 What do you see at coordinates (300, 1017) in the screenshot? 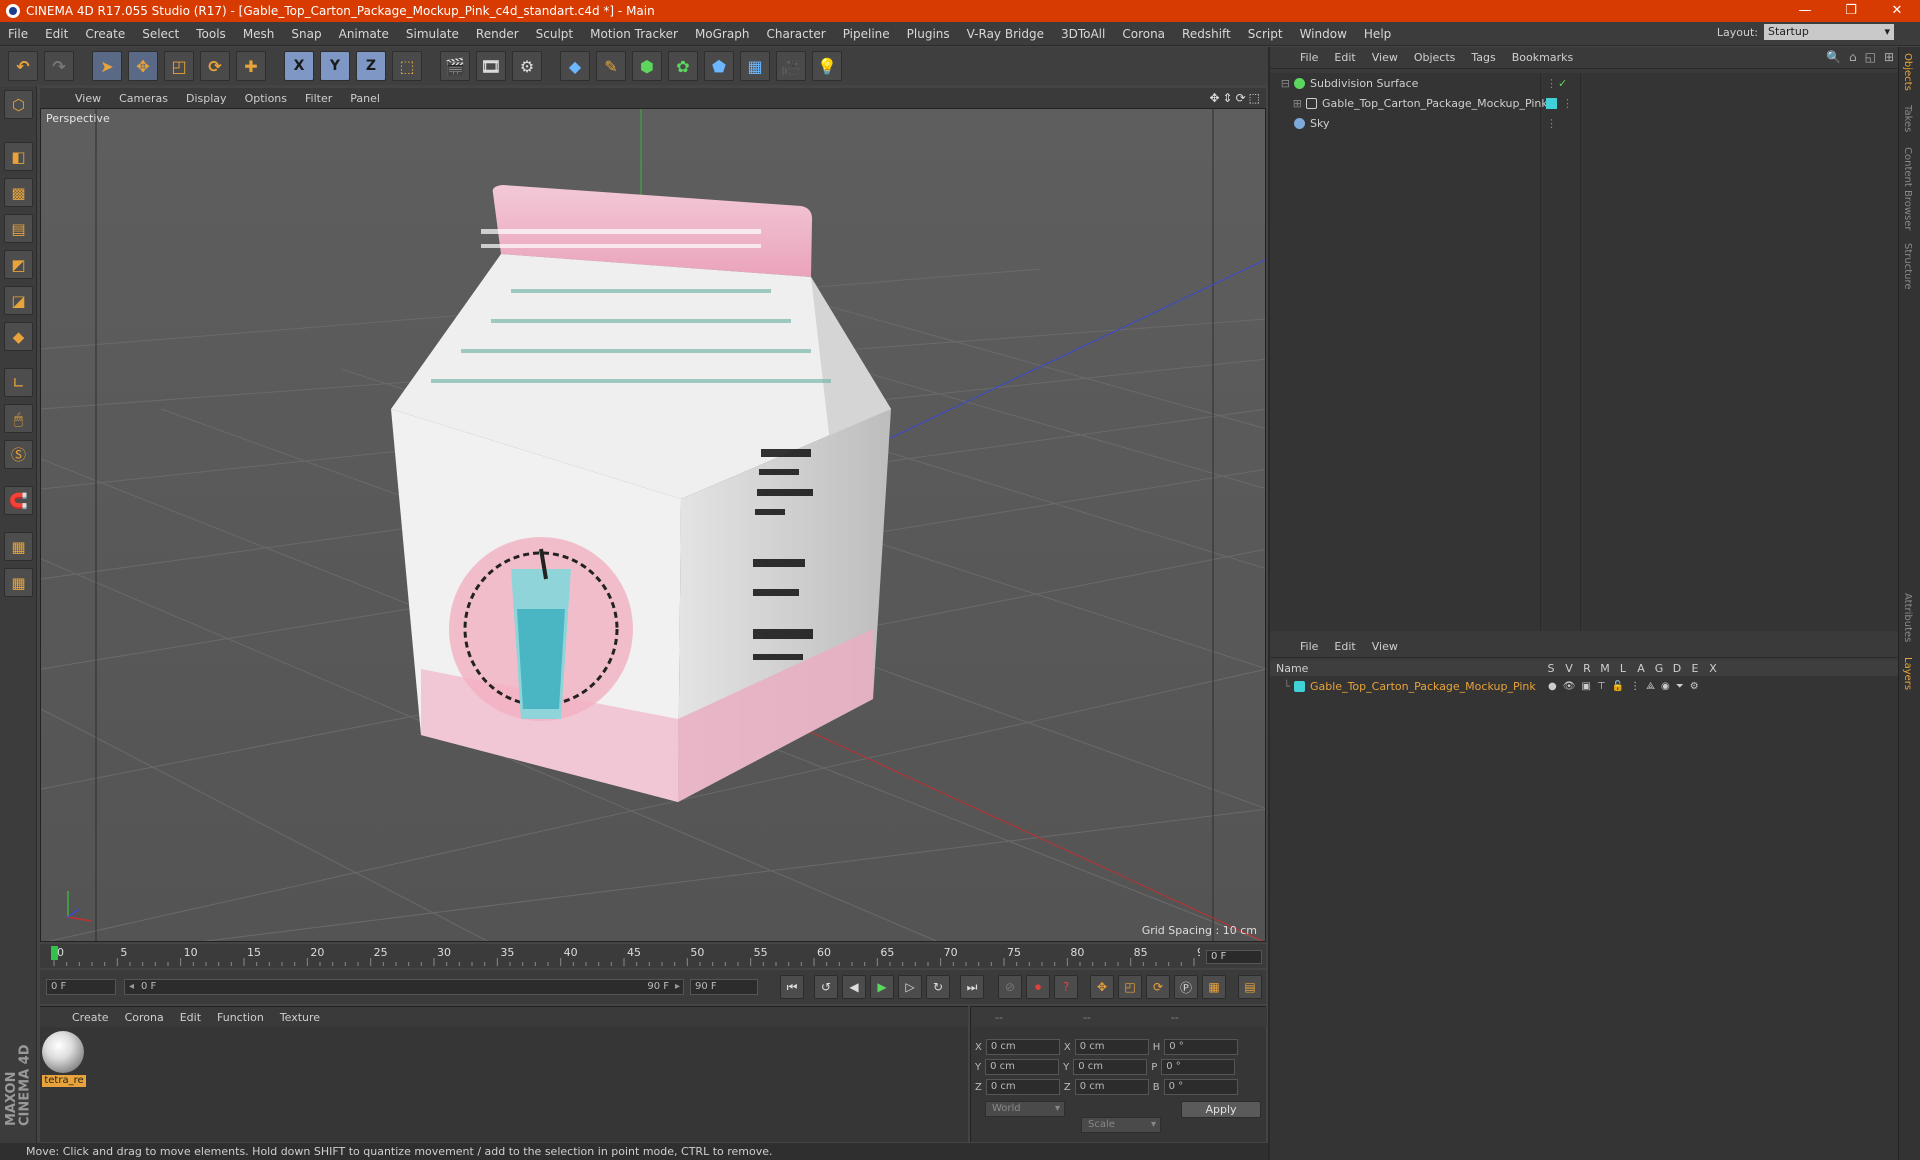
I see `material-menu-texture: Texture` at bounding box center [300, 1017].